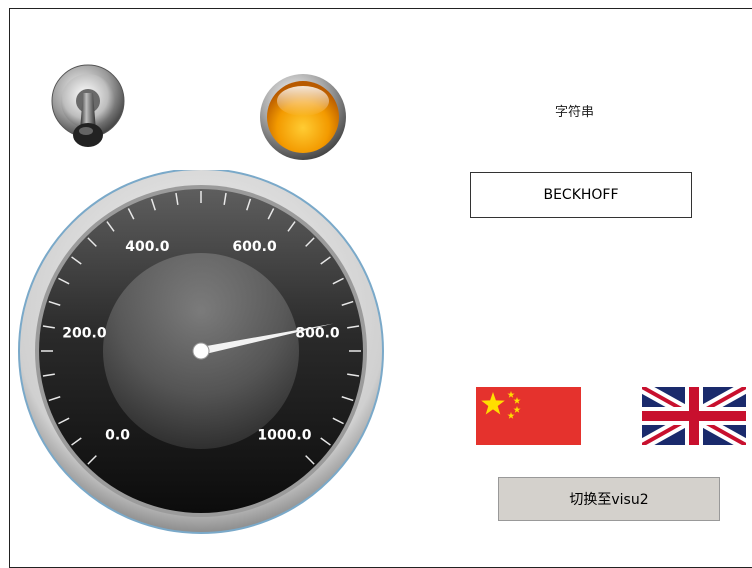 This screenshot has height=568, width=752. I want to click on string-display-value: BECKHOFF, so click(581, 195).